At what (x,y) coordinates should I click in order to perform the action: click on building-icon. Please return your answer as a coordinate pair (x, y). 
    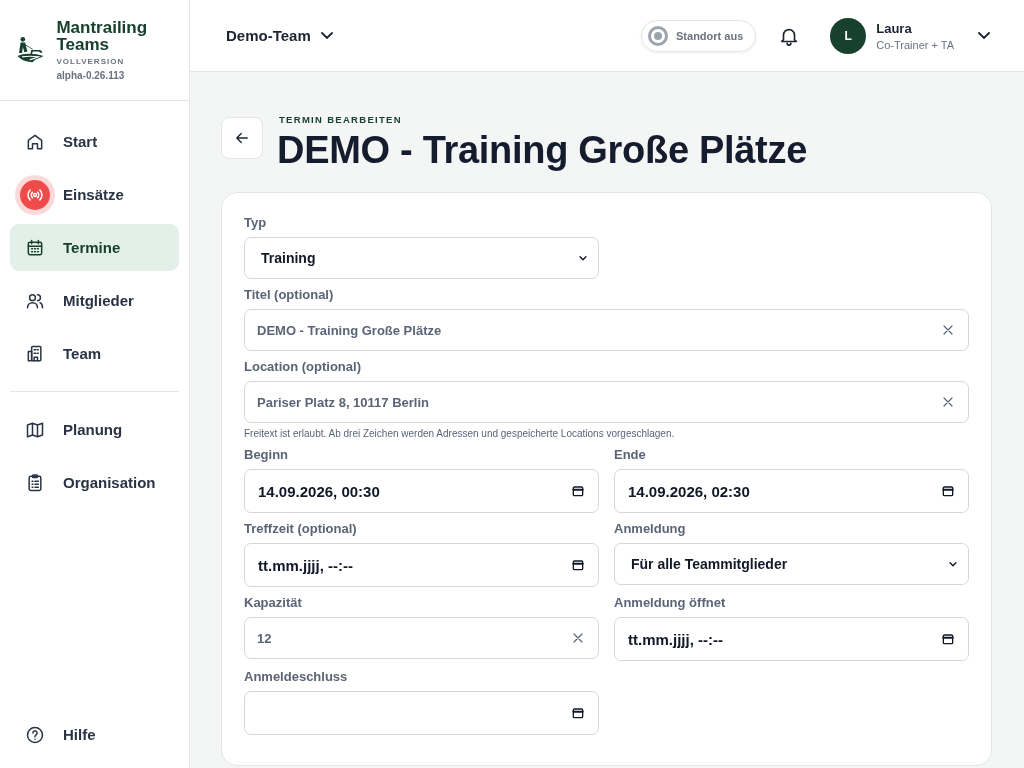
    Looking at the image, I should click on (35, 353).